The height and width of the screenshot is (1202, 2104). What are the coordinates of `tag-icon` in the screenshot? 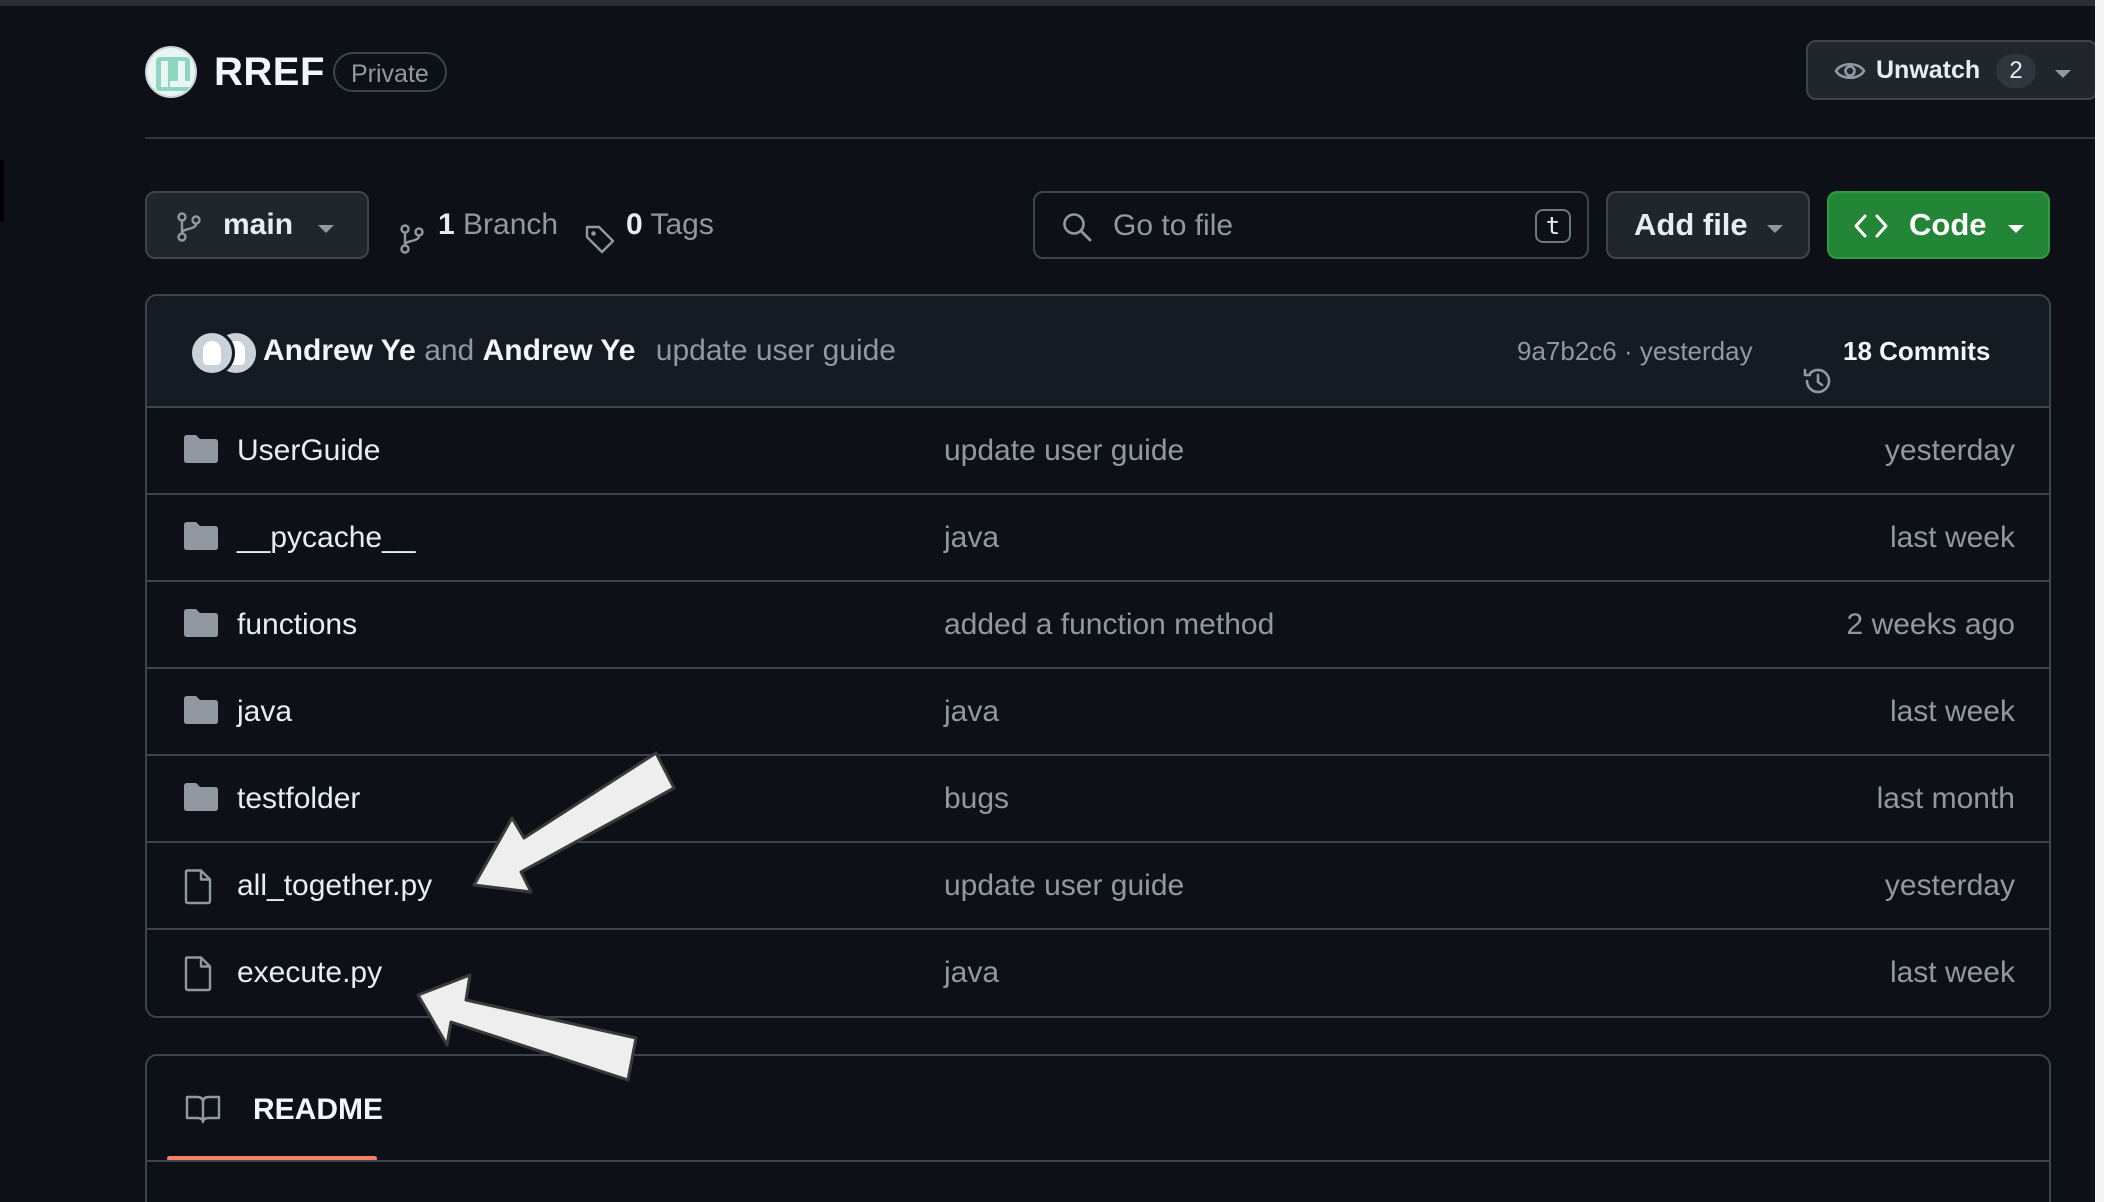 It's located at (600, 245).